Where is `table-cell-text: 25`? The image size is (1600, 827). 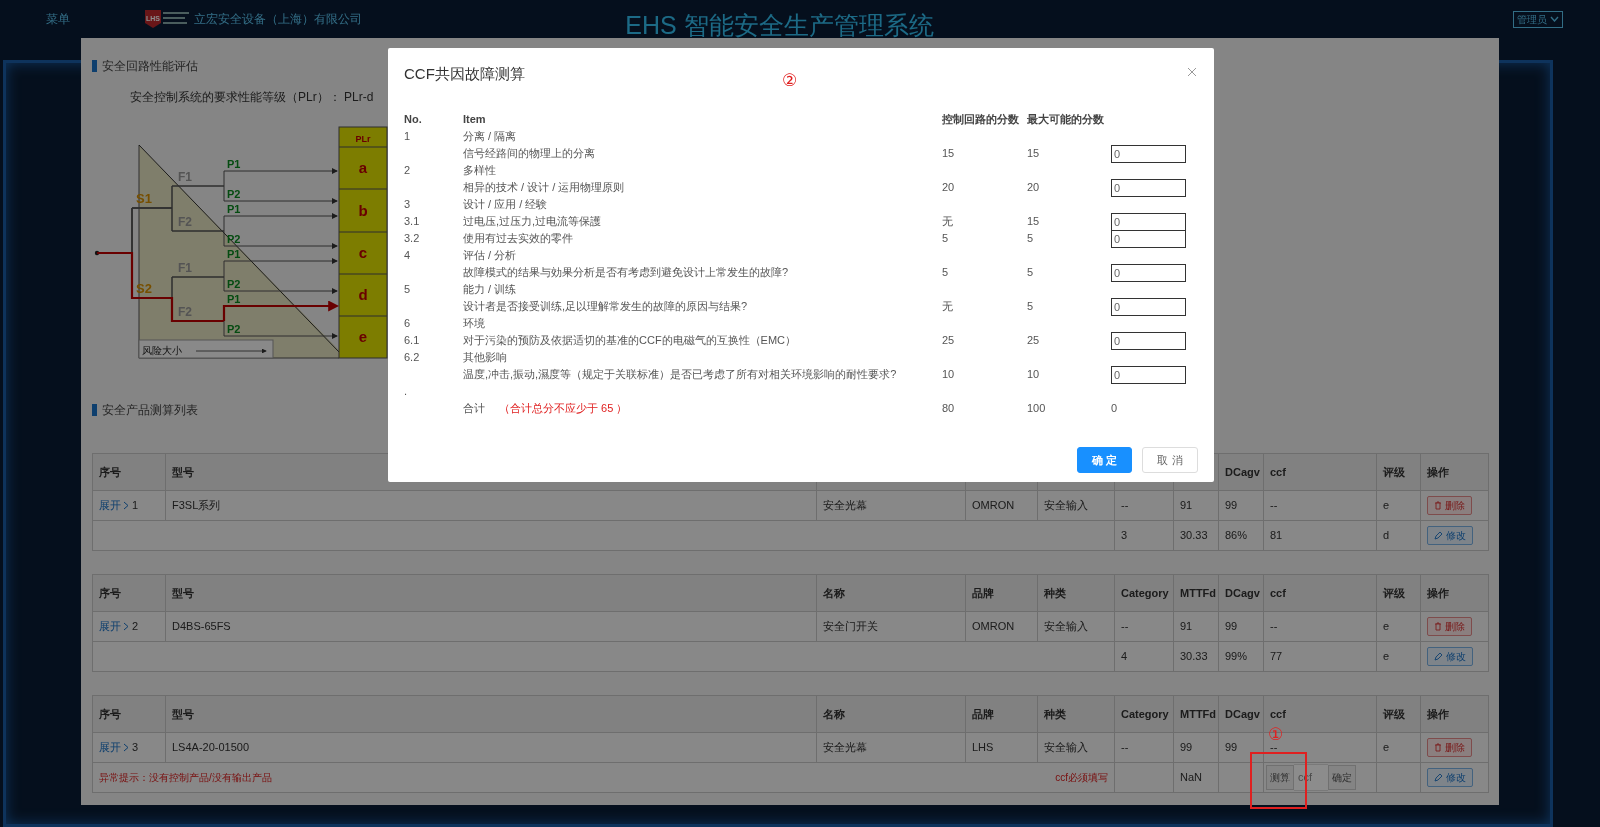 table-cell-text: 25 is located at coordinates (1034, 340).